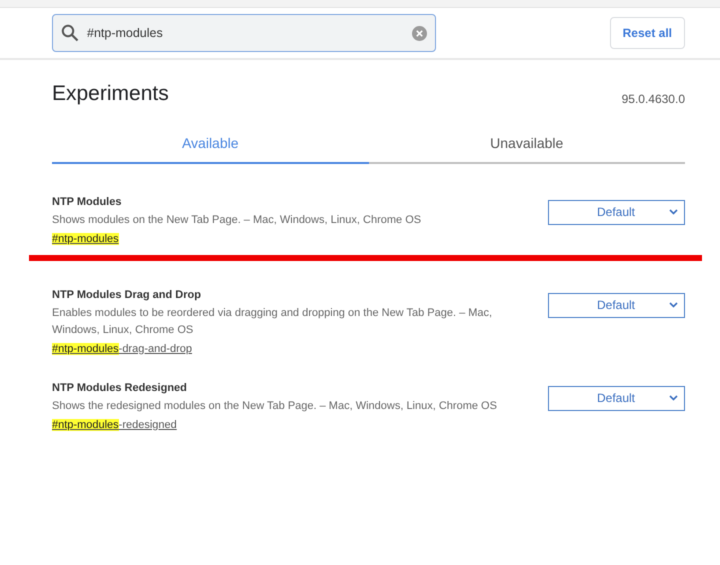 The height and width of the screenshot is (565, 720). What do you see at coordinates (85, 239) in the screenshot?
I see `experiment-link: #ntp-modules` at bounding box center [85, 239].